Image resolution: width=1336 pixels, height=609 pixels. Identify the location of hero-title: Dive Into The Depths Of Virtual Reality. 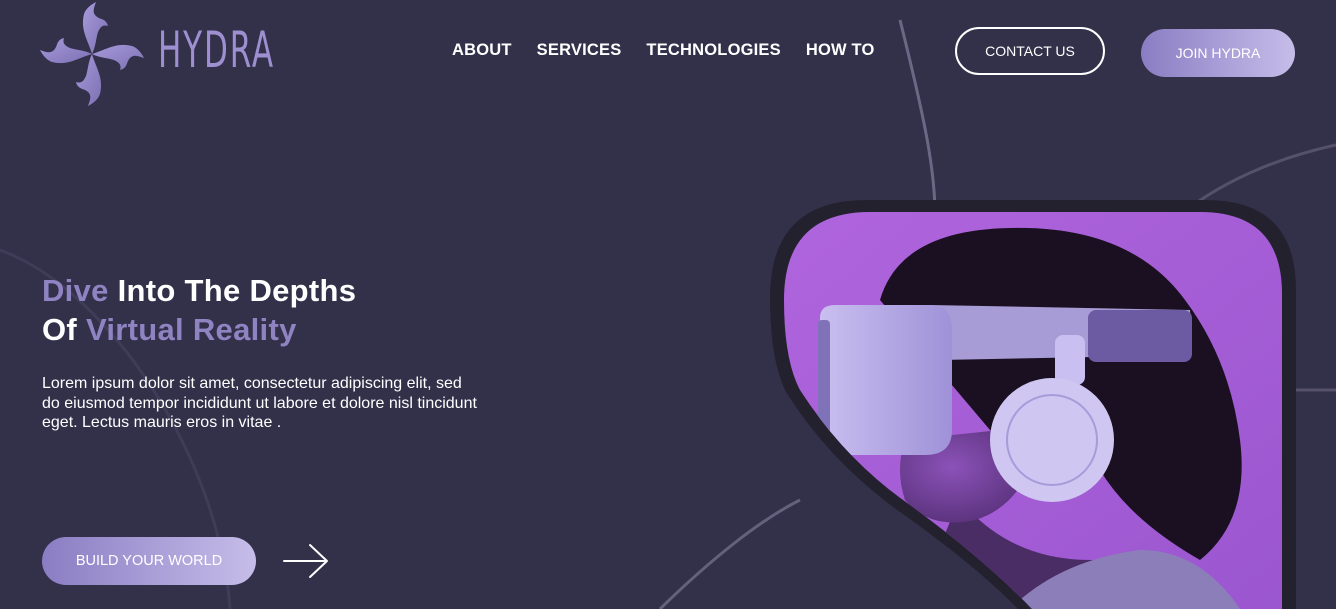
(199, 310).